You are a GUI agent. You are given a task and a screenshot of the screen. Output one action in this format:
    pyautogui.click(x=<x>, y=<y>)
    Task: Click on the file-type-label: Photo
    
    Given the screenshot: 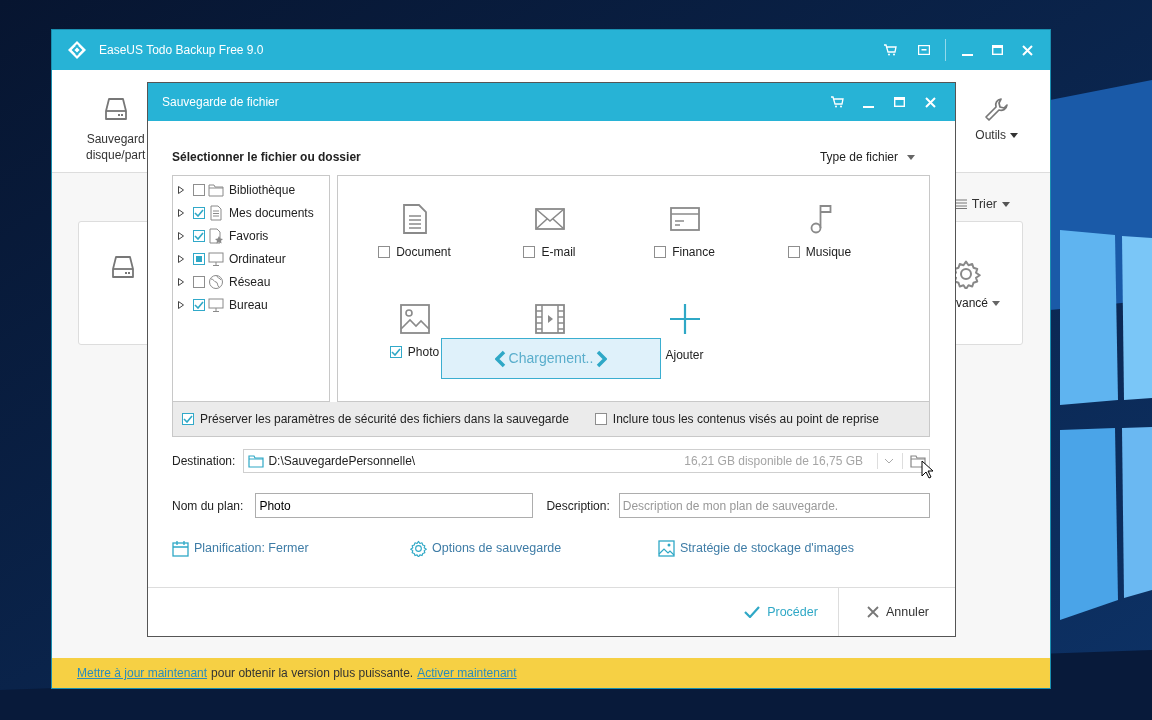 What is the action you would take?
    pyautogui.click(x=423, y=352)
    